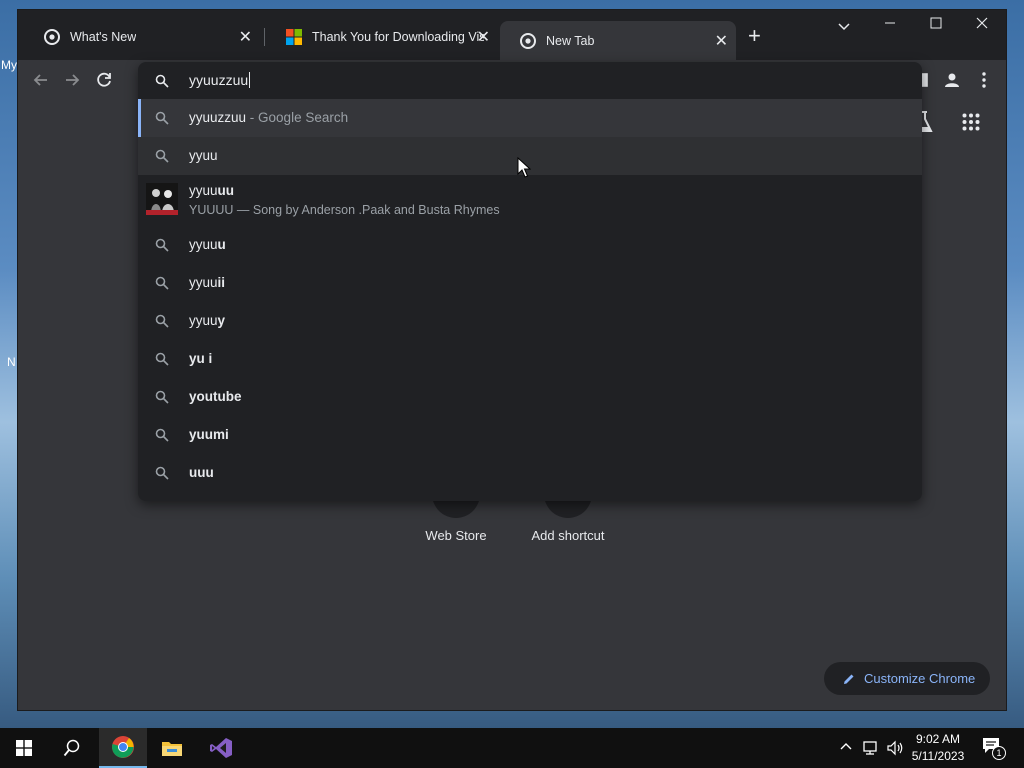 Image resolution: width=1024 pixels, height=768 pixels. Describe the element at coordinates (9, 65) in the screenshot. I see `desktop-icon-label: My` at that location.